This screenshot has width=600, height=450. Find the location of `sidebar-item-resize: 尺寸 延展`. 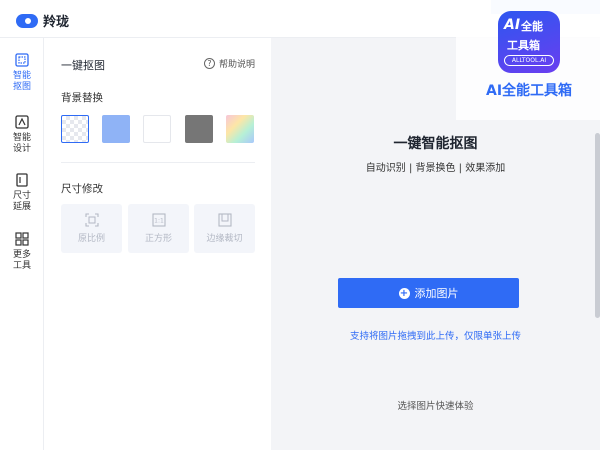

sidebar-item-resize: 尺寸 延展 is located at coordinates (22, 192).